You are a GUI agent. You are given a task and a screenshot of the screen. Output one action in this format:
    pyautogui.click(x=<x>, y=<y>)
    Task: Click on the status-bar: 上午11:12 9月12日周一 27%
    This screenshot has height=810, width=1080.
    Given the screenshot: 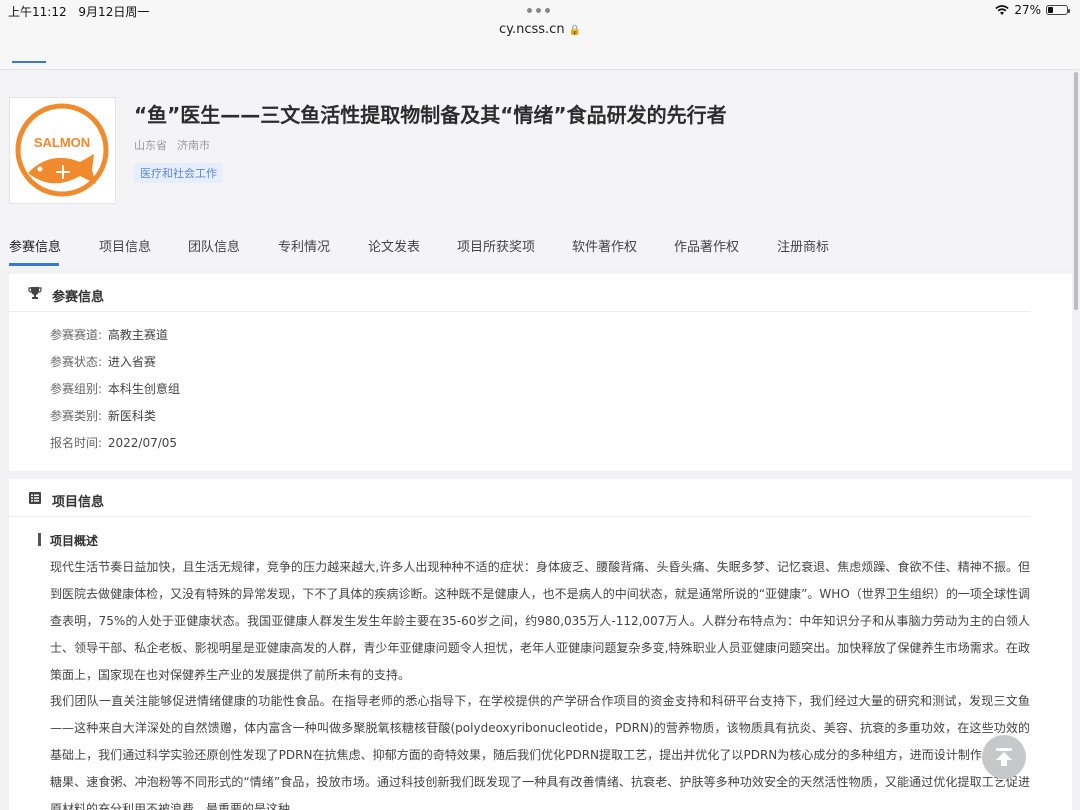 What is the action you would take?
    pyautogui.click(x=540, y=10)
    